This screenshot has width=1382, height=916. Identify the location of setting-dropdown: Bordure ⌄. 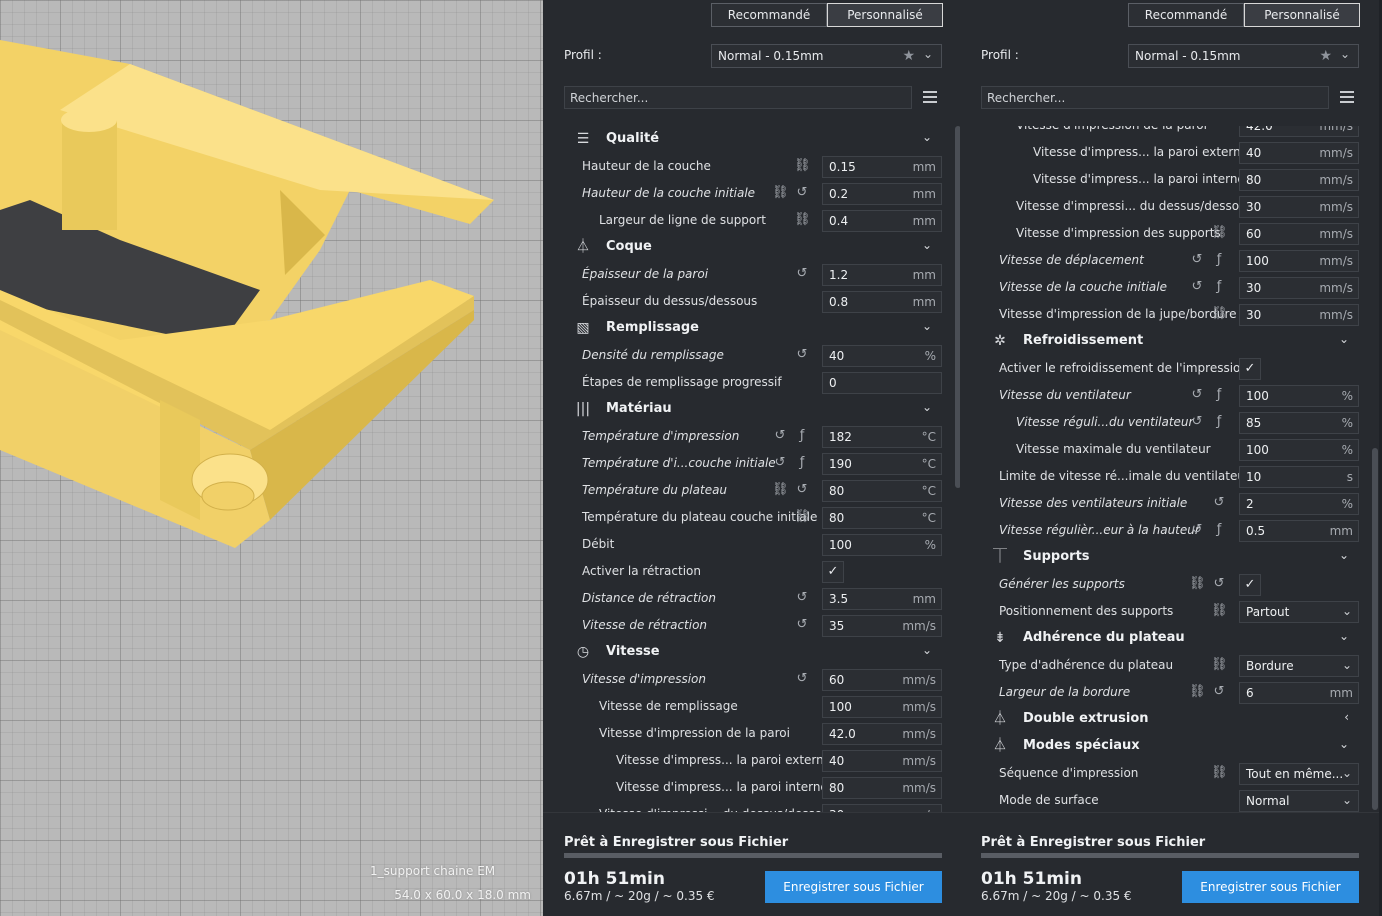
(1299, 666).